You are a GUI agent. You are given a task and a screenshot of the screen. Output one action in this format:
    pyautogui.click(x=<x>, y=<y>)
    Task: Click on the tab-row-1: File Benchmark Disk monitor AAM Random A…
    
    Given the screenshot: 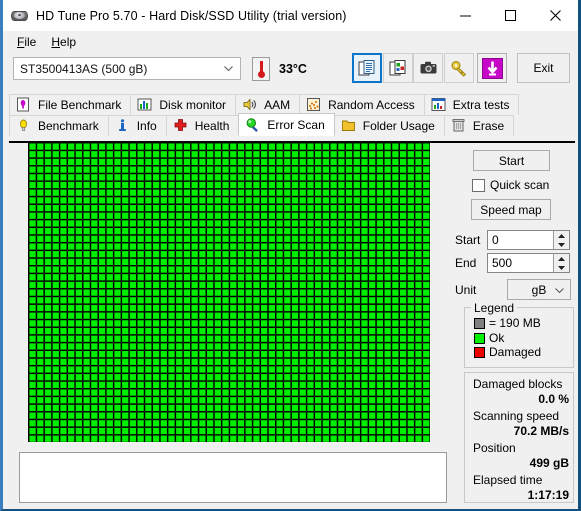 What is the action you would take?
    pyautogui.click(x=264, y=104)
    